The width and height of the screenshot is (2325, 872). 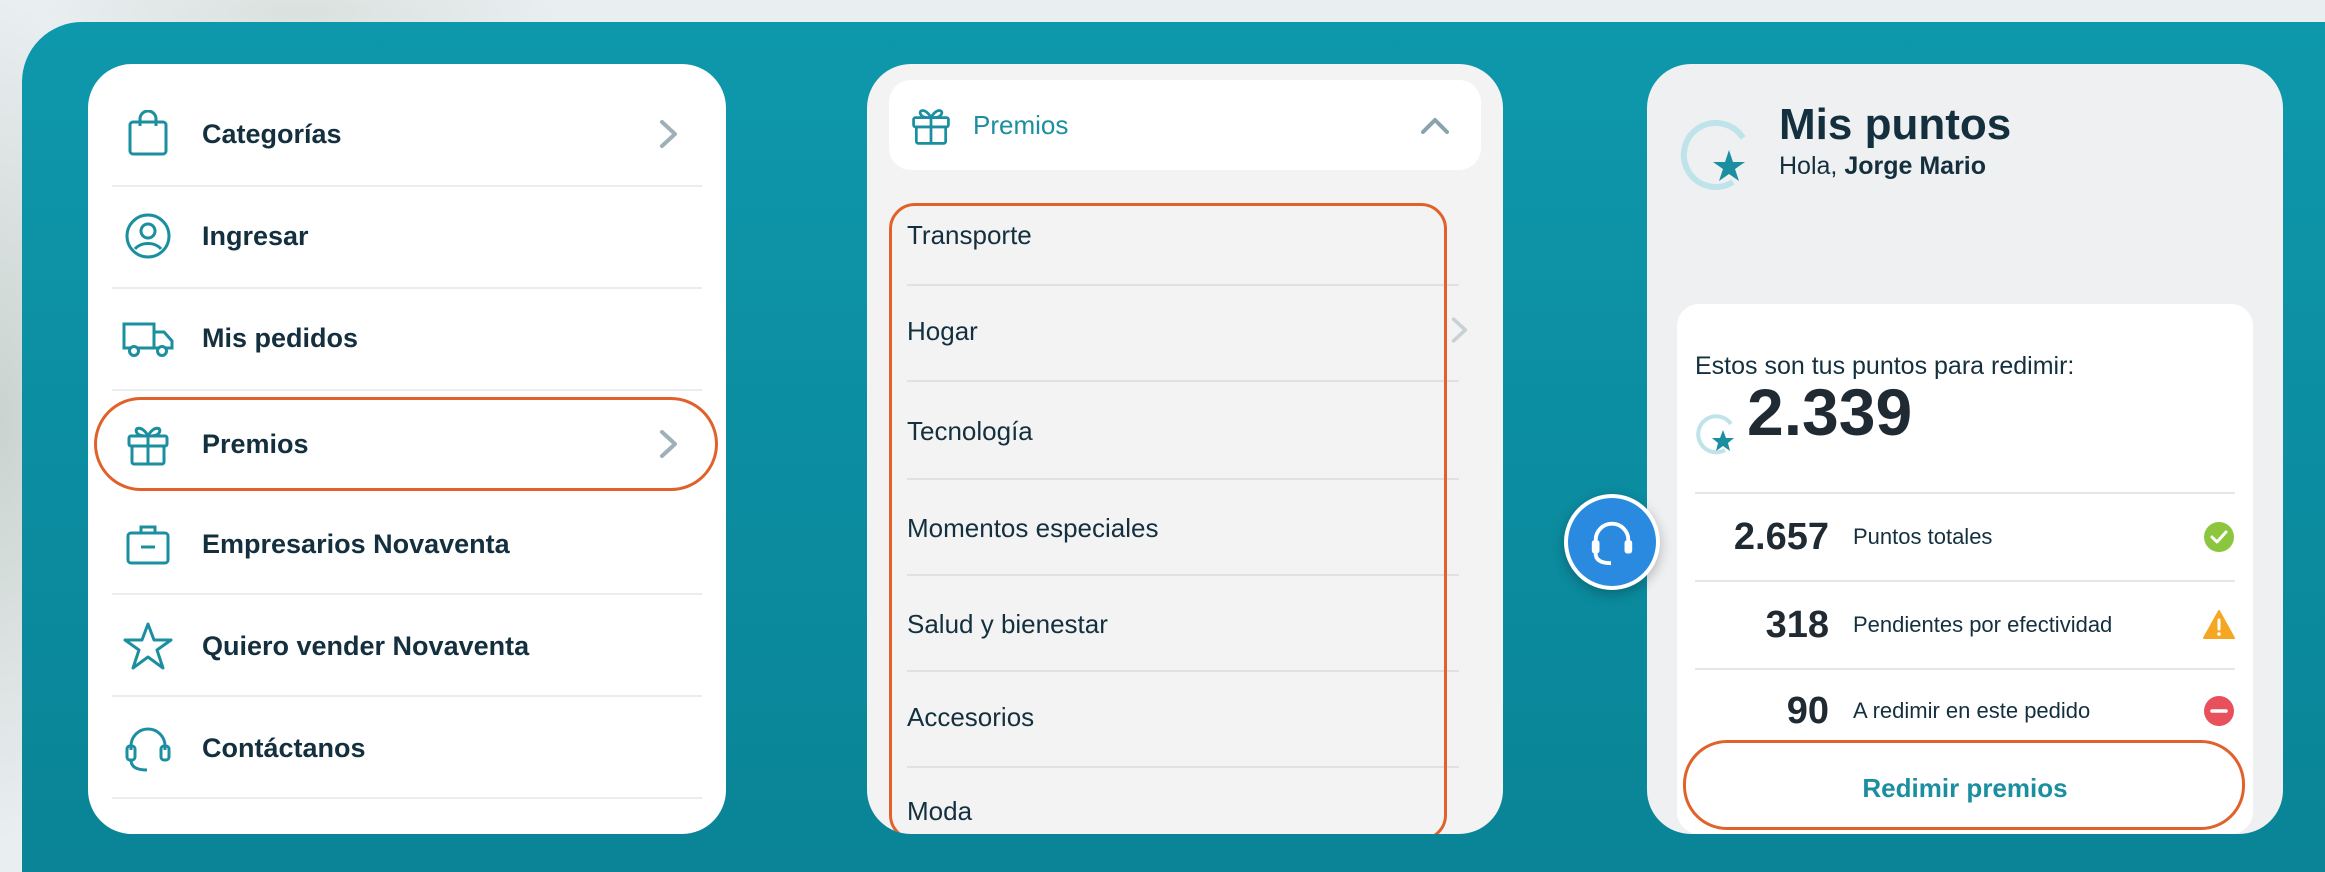 I want to click on points-row-pendientes: 318 Pendientes por efectividad, so click(x=1965, y=625).